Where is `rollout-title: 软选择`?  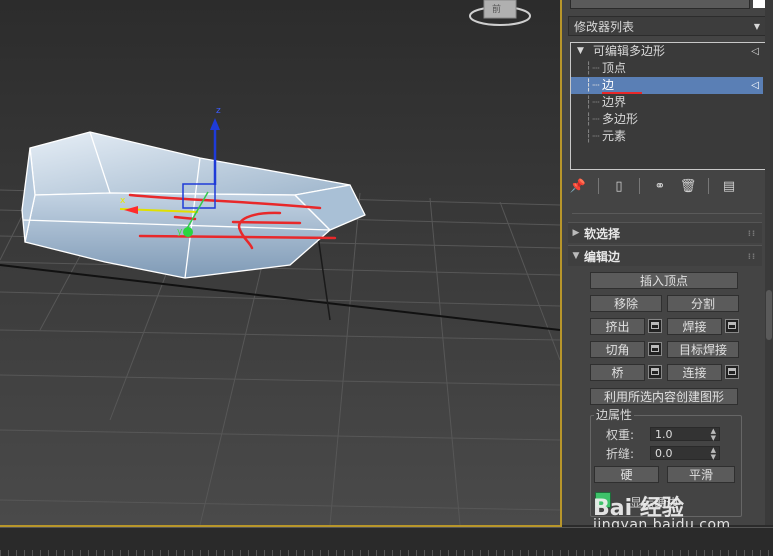
rollout-title: 软选择 is located at coordinates (602, 233).